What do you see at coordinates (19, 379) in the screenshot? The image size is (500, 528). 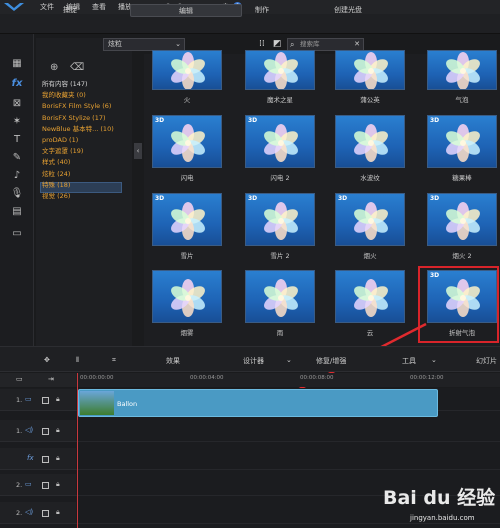 I see `storyboard-view-icon: ▭` at bounding box center [19, 379].